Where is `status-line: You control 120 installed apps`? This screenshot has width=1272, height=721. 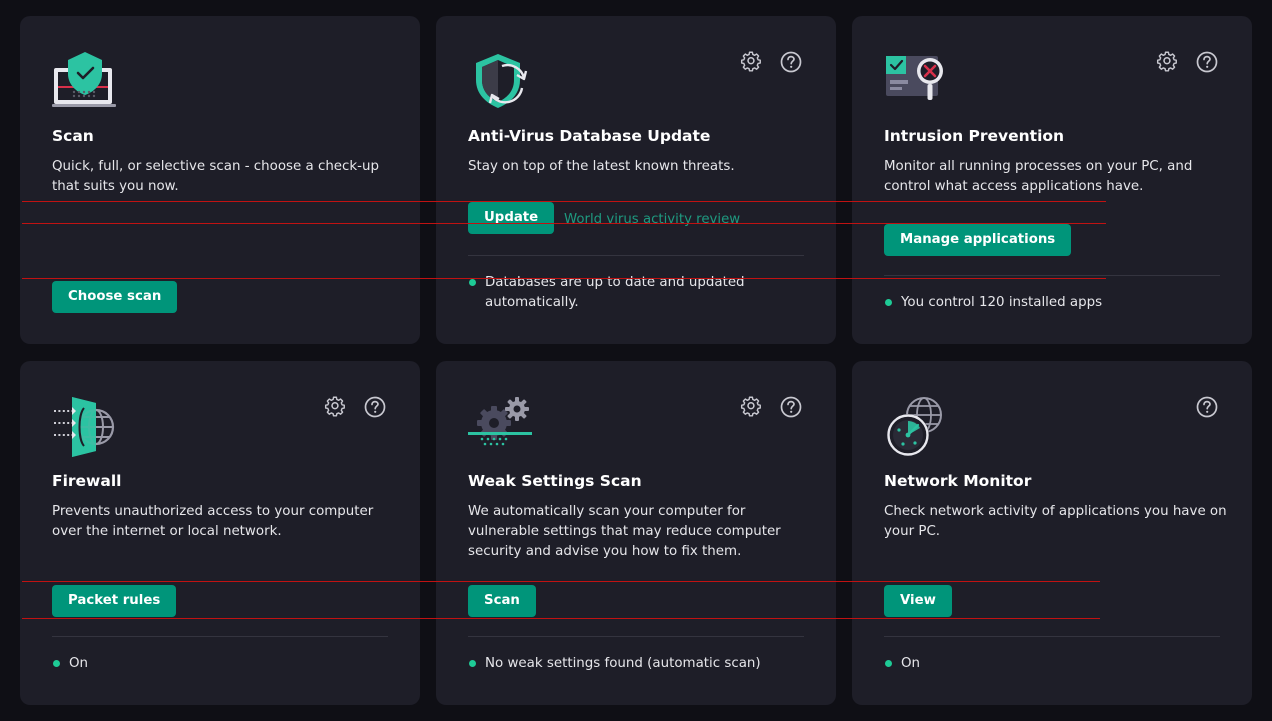 status-line: You control 120 installed apps is located at coordinates (1054, 303).